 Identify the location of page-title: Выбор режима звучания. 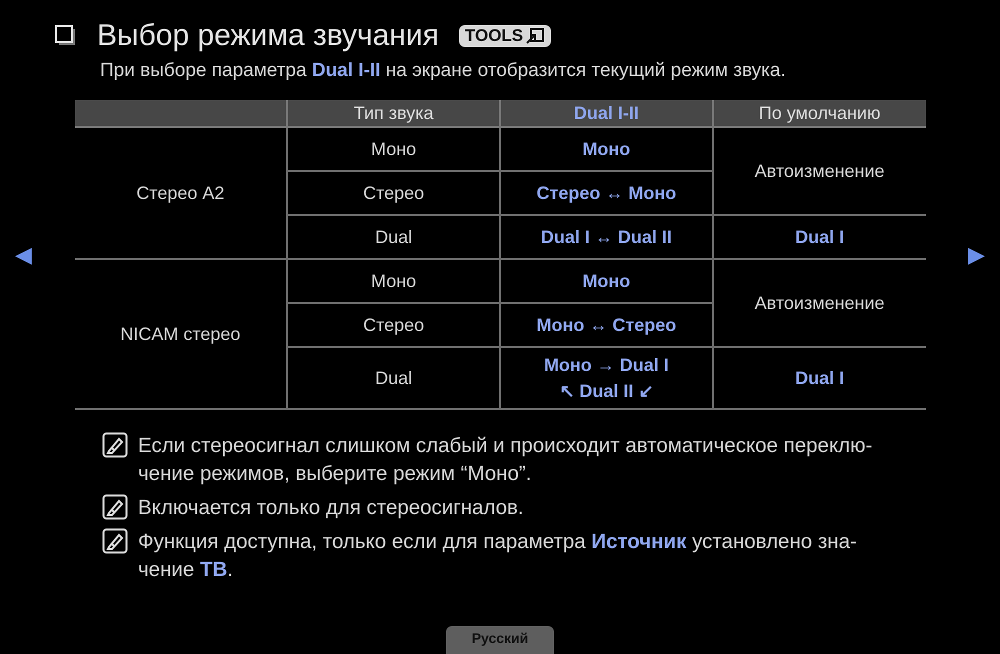
(268, 36).